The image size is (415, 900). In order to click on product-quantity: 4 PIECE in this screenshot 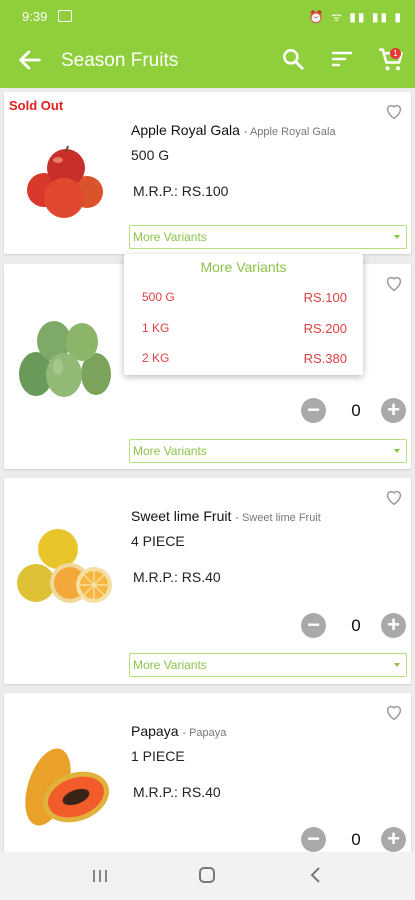, I will do `click(158, 541)`.